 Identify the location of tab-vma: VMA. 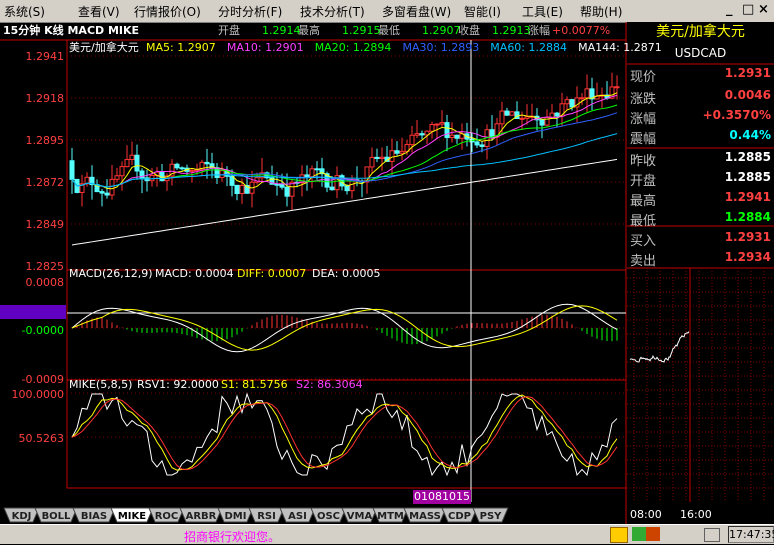
(359, 515).